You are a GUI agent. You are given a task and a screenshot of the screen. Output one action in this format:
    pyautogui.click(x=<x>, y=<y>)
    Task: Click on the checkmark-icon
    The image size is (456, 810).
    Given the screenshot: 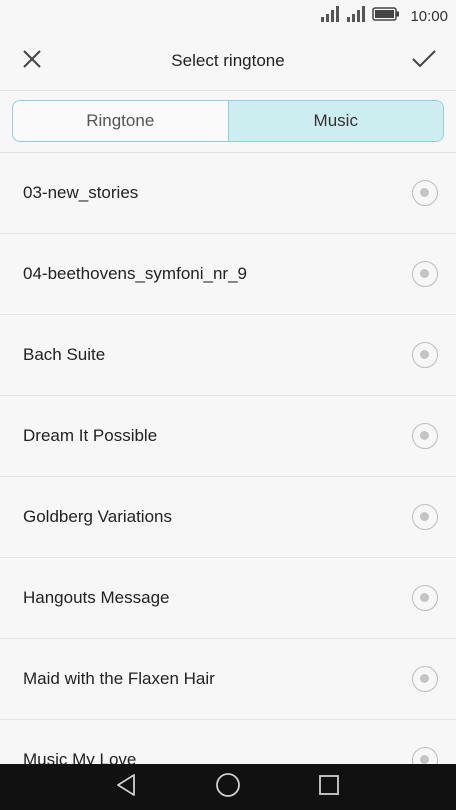 What is the action you would take?
    pyautogui.click(x=424, y=61)
    